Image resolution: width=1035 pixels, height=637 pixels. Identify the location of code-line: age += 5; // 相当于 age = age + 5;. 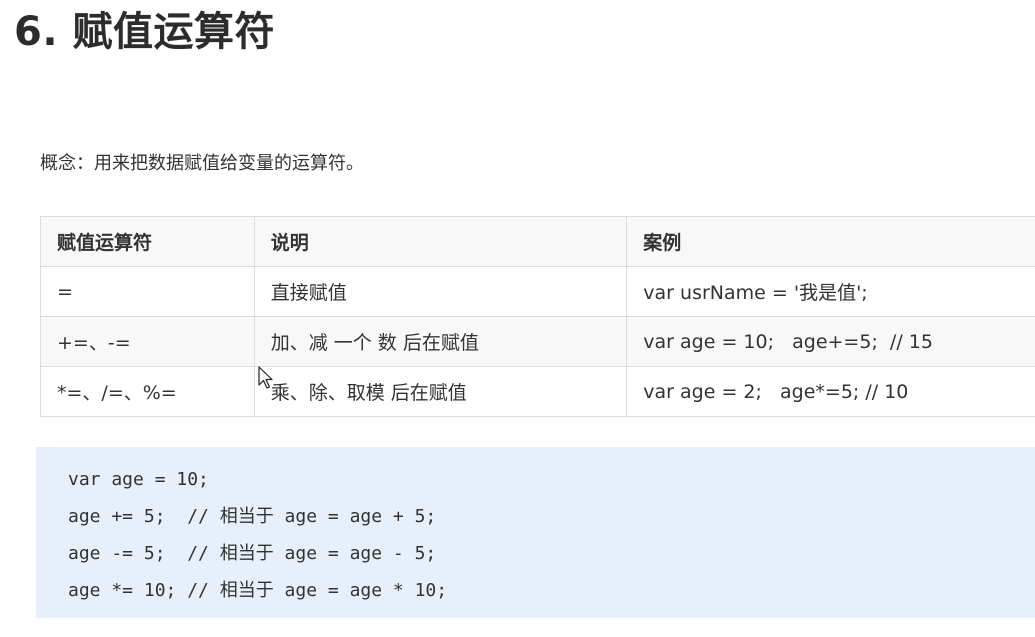
(252, 516).